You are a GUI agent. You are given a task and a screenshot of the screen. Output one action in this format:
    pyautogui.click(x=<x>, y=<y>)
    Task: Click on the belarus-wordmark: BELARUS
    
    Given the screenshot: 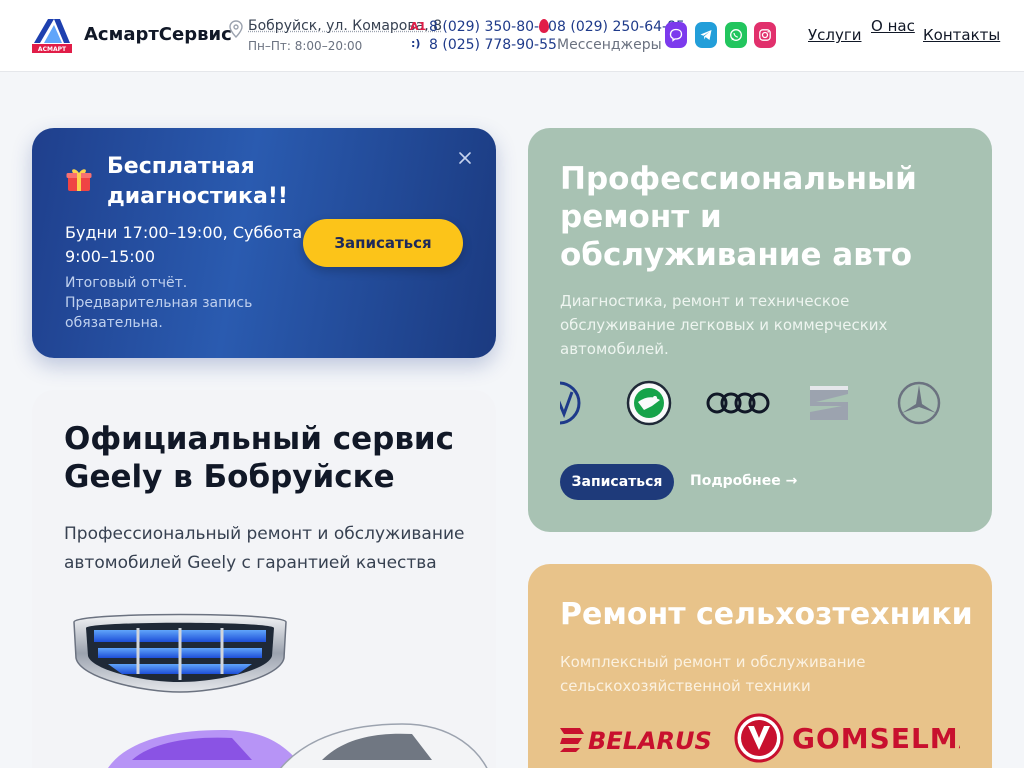 What is the action you would take?
    pyautogui.click(x=650, y=740)
    